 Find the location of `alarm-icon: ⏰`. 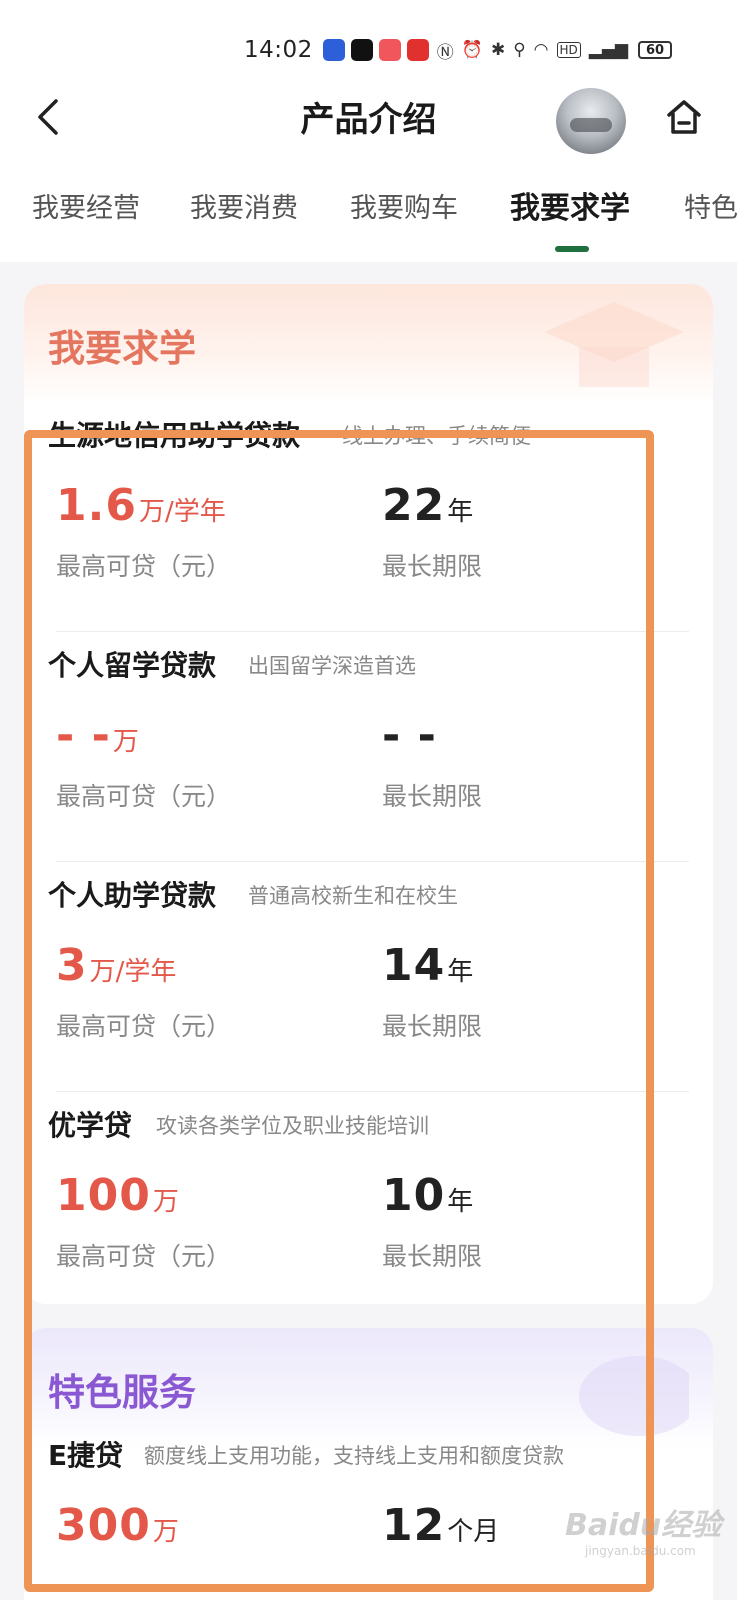

alarm-icon: ⏰ is located at coordinates (472, 50).